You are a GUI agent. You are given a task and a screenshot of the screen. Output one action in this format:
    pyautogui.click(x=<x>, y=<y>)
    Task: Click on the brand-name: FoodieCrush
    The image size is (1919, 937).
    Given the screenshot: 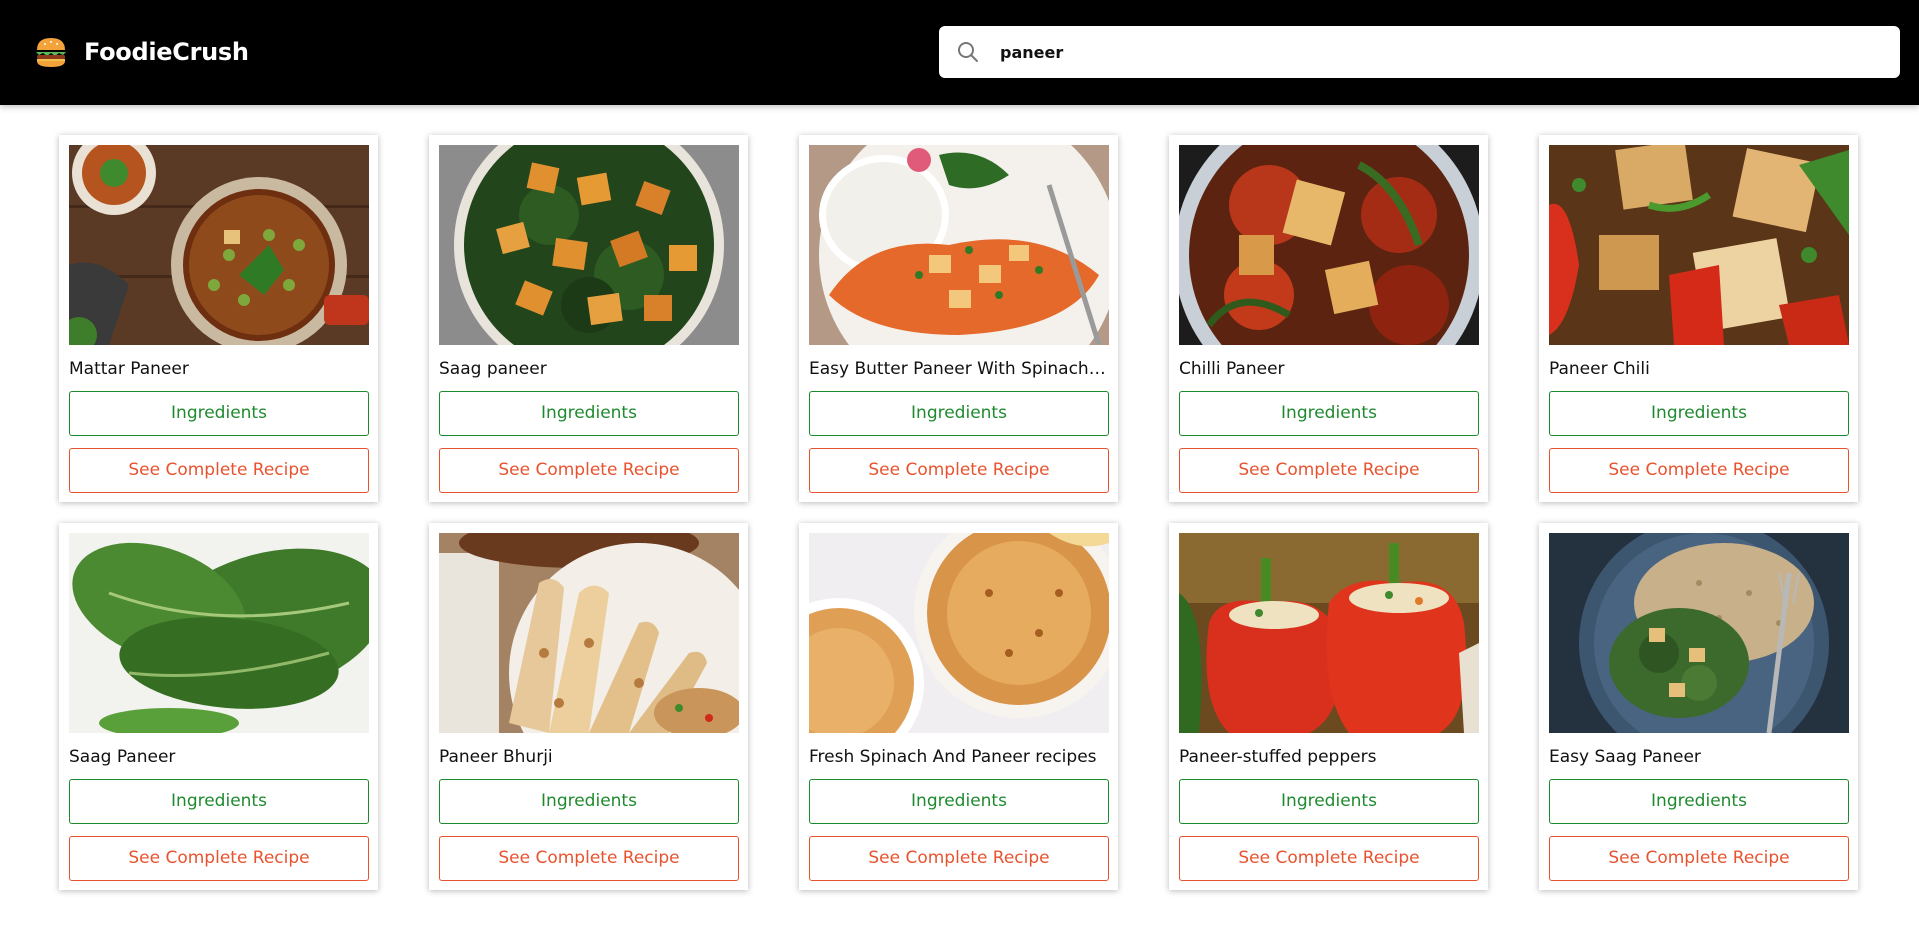 What is the action you would take?
    pyautogui.click(x=166, y=52)
    